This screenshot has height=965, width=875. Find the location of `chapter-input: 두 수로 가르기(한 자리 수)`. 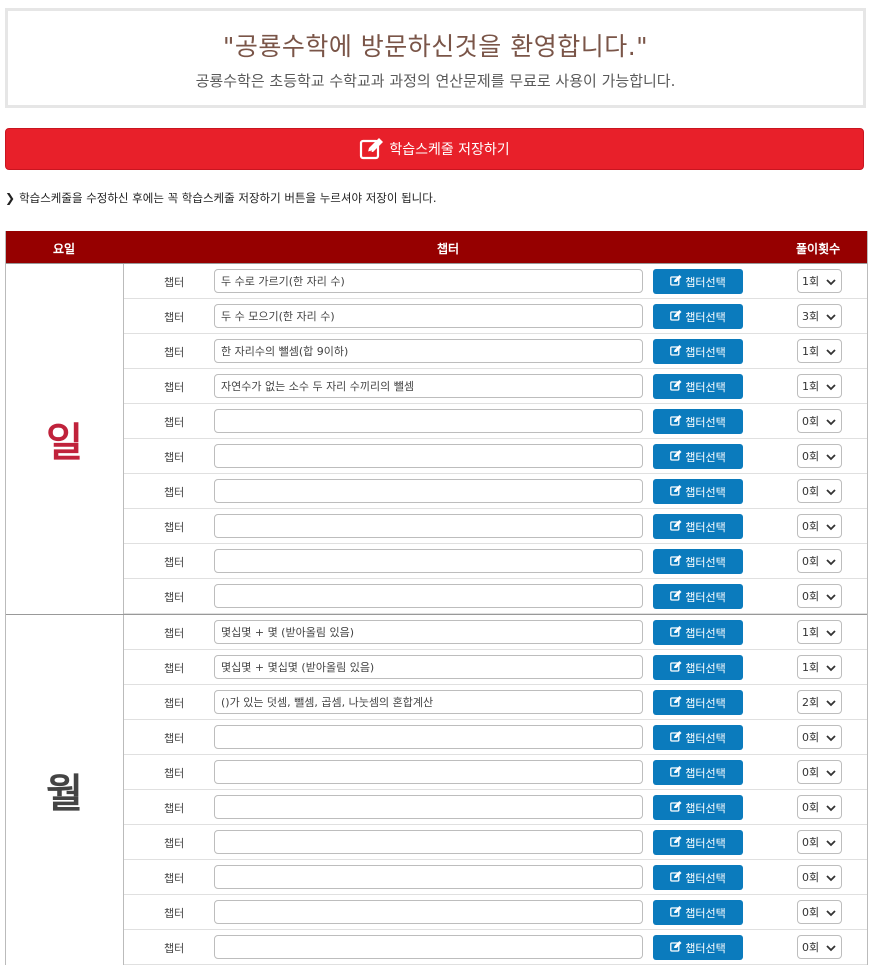

chapter-input: 두 수로 가르기(한 자리 수) is located at coordinates (428, 281).